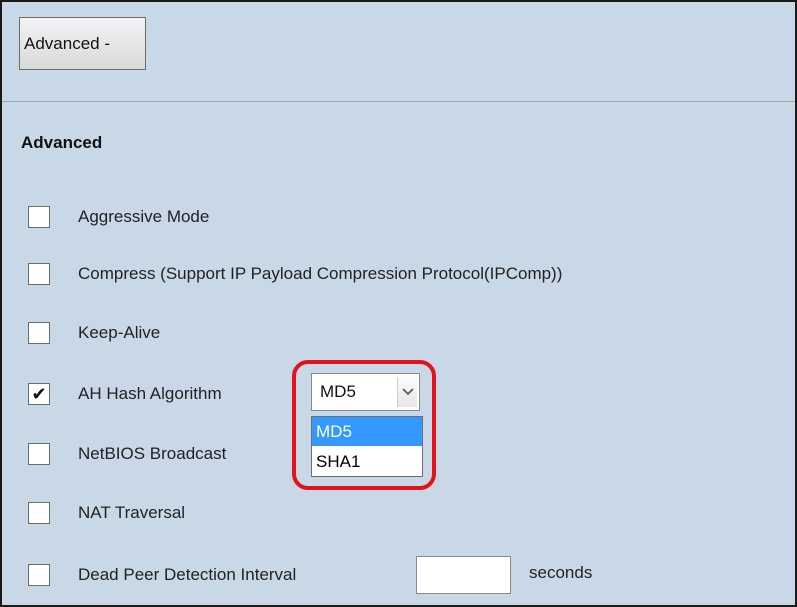 Image resolution: width=797 pixels, height=607 pixels. What do you see at coordinates (144, 216) in the screenshot?
I see `aggressive-mode-label: Aggressive Mode` at bounding box center [144, 216].